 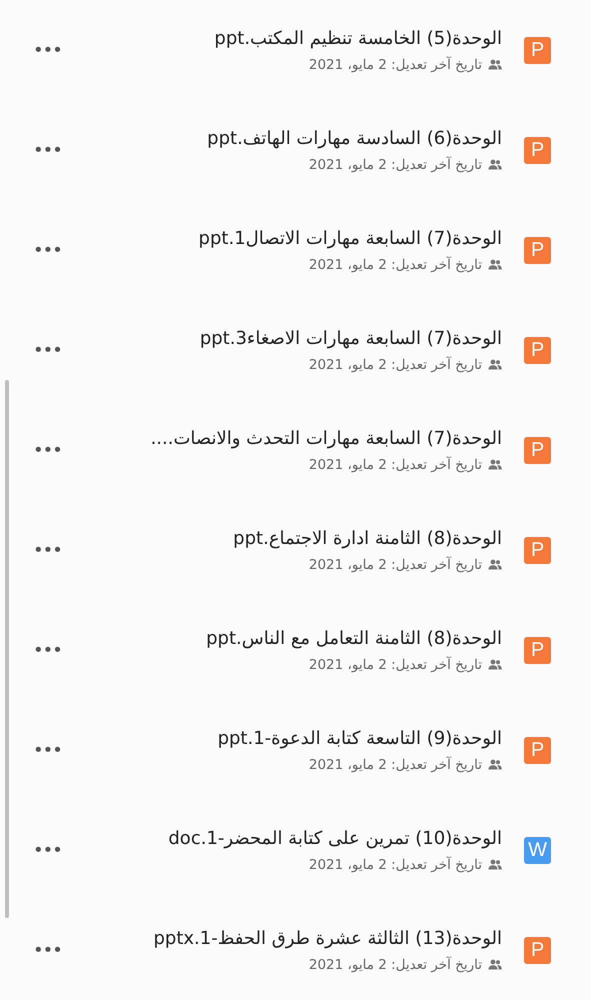 I want to click on file-name: الوحدة(7) السابعة مهارات الاصغاء3.ppt, so click(x=351, y=338).